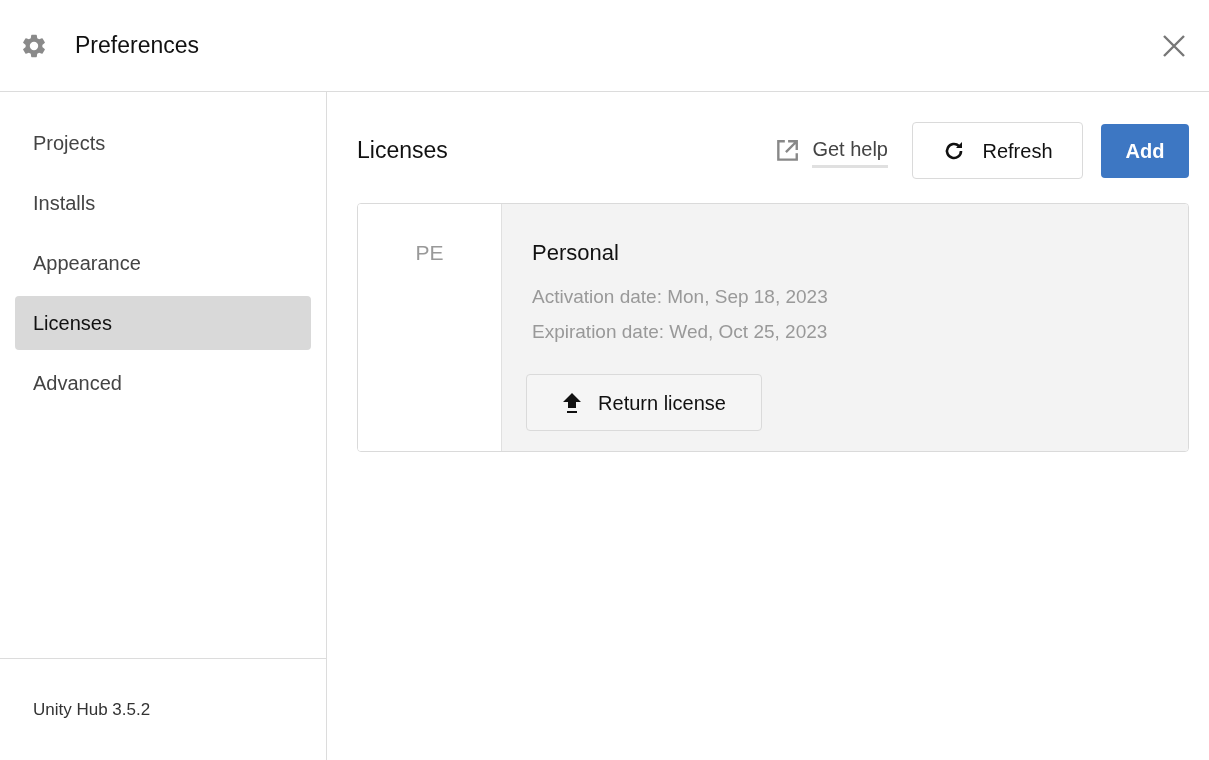 This screenshot has width=1209, height=760. What do you see at coordinates (644, 402) in the screenshot?
I see `return-license-button: Return license` at bounding box center [644, 402].